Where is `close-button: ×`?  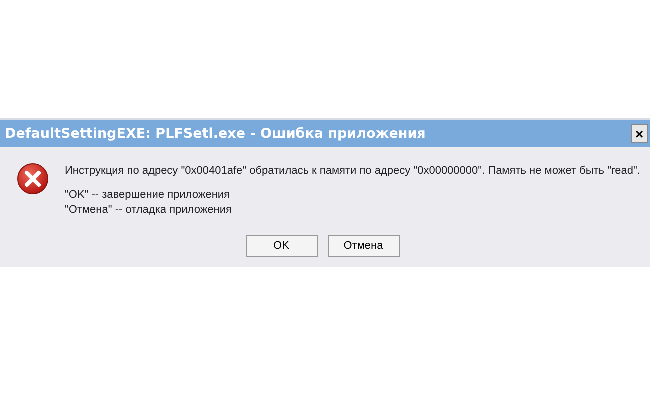
close-button: × is located at coordinates (639, 133).